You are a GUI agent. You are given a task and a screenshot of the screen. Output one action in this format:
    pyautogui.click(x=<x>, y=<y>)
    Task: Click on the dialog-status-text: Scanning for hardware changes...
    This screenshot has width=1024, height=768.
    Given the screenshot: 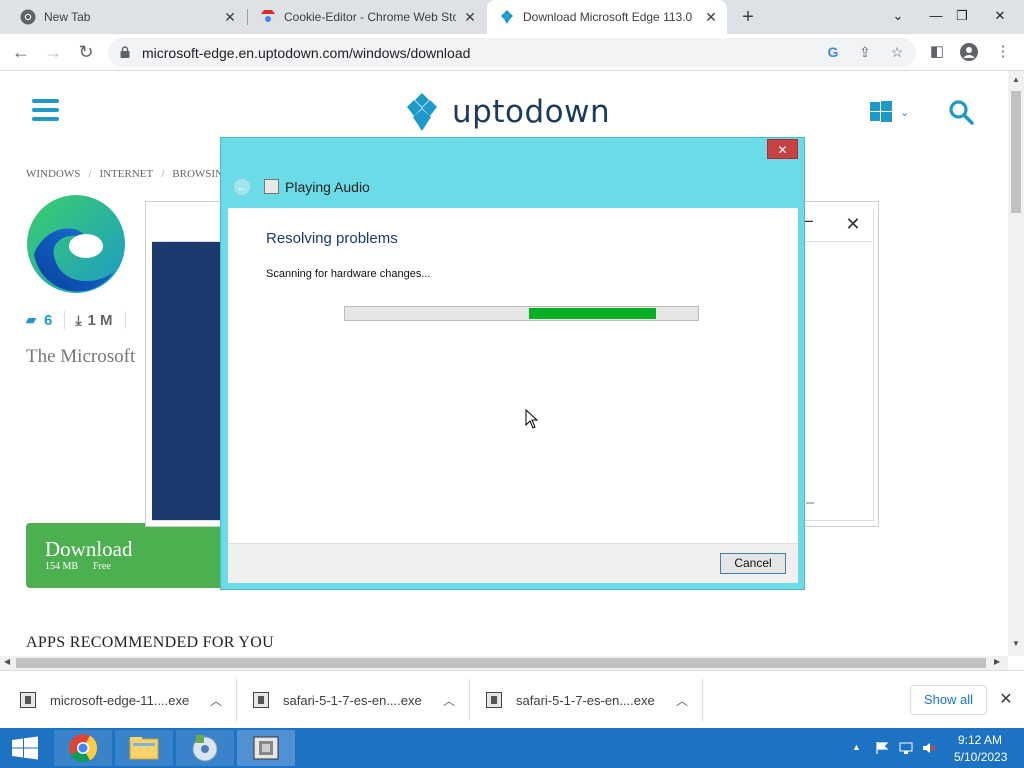 What is the action you would take?
    pyautogui.click(x=348, y=274)
    